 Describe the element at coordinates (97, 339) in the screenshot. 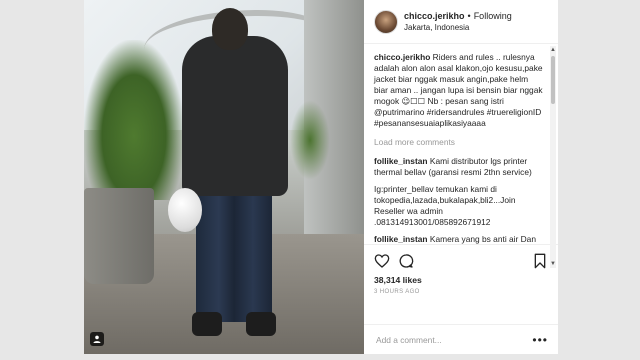

I see `user-tag-icon` at that location.